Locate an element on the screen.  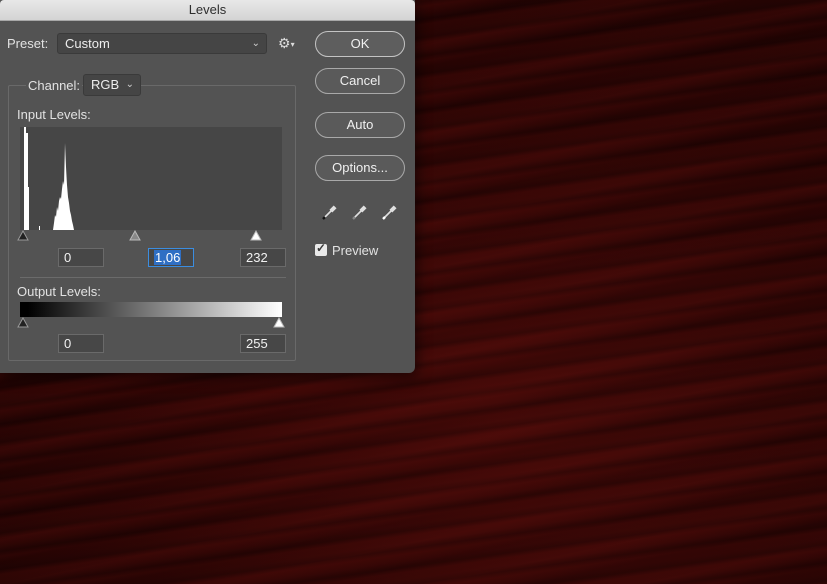
input-gamma-value: 1,06 is located at coordinates (168, 257).